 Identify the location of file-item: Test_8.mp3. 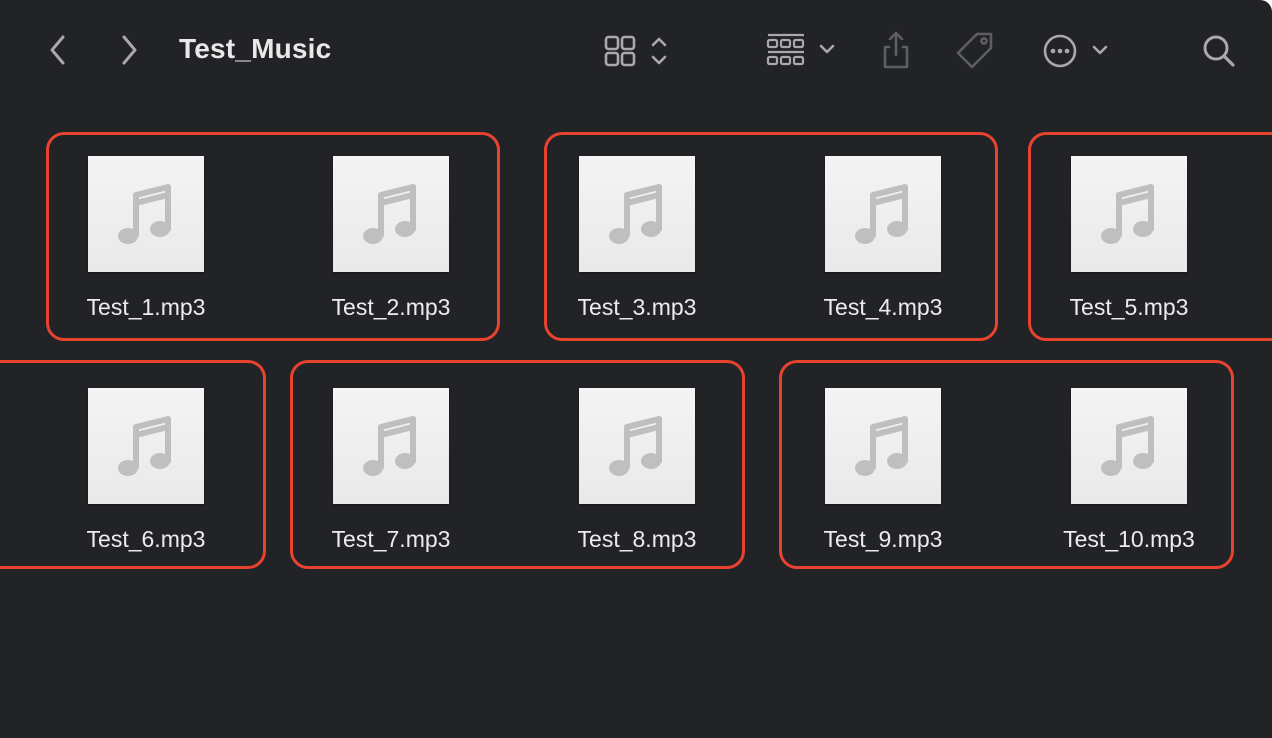
(637, 478).